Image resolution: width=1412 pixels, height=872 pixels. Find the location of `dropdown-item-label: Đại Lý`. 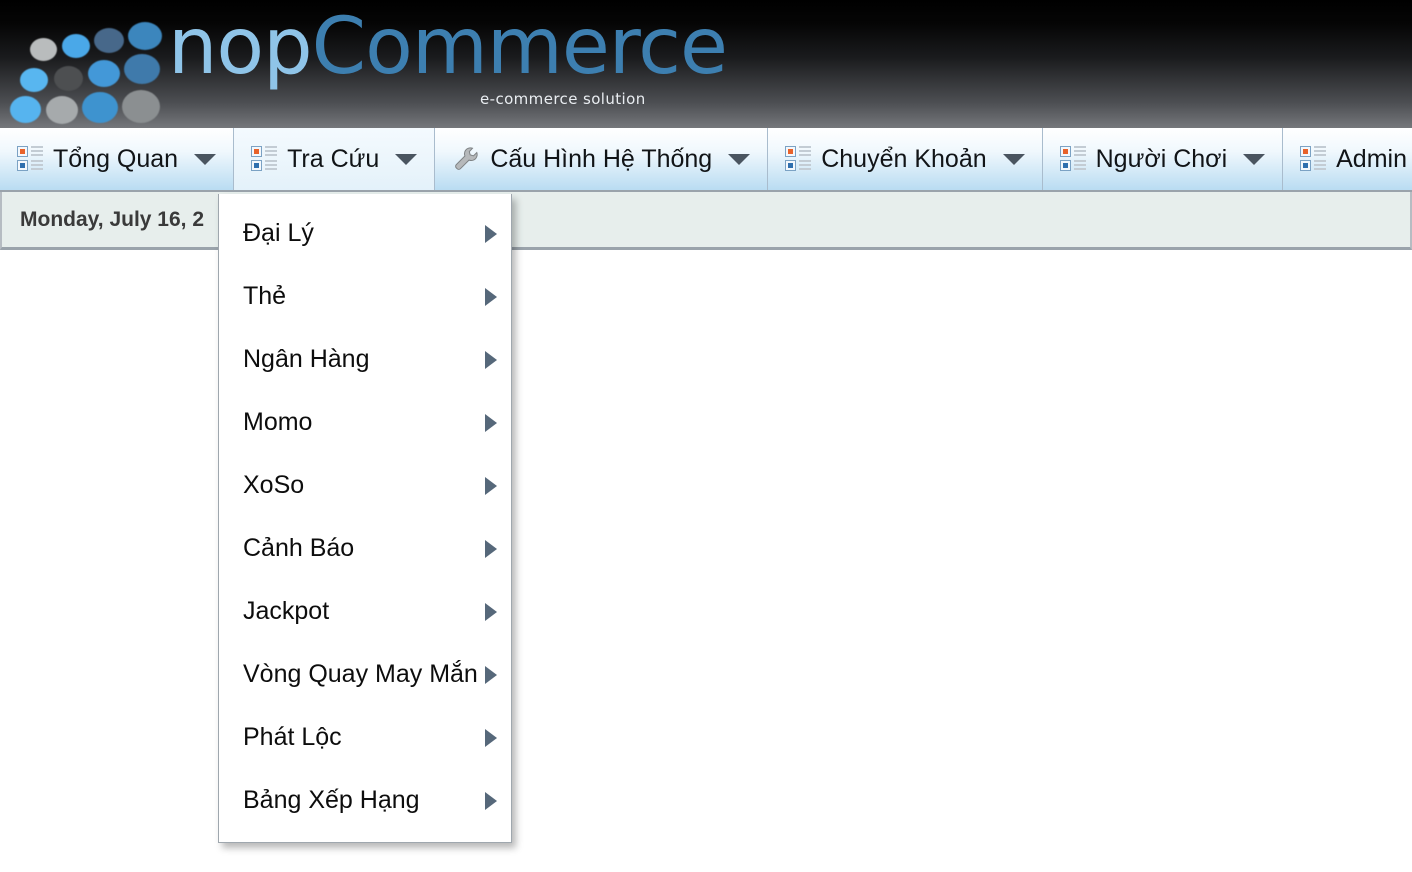

dropdown-item-label: Đại Lý is located at coordinates (278, 233).